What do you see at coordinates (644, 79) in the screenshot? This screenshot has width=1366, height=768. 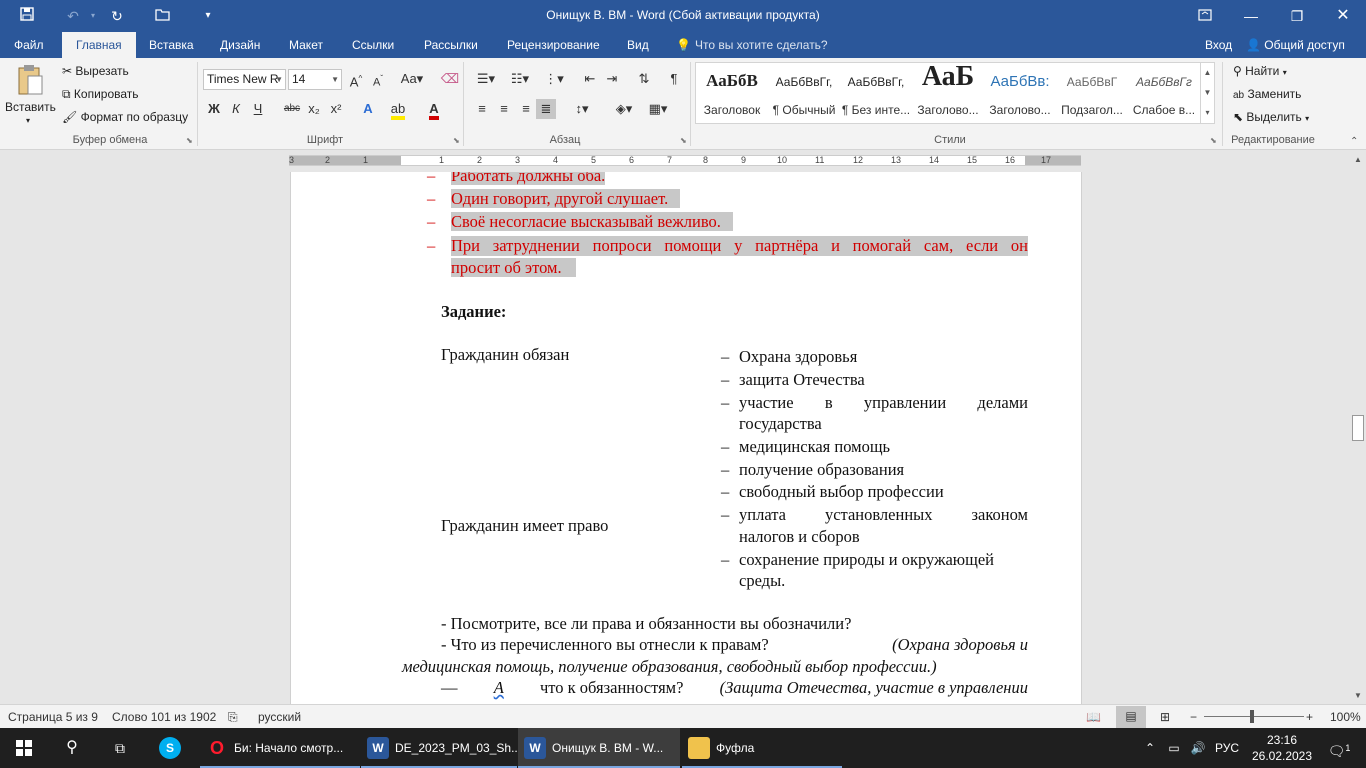 I see `sort-icon: ⇅` at bounding box center [644, 79].